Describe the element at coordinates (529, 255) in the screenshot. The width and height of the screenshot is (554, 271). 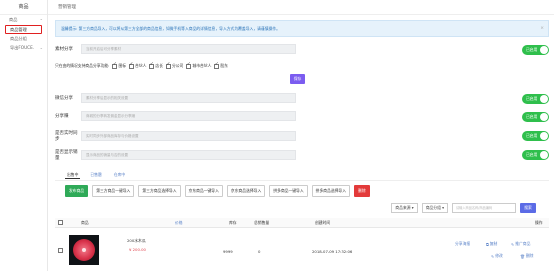
I see `action-label: 删除` at that location.